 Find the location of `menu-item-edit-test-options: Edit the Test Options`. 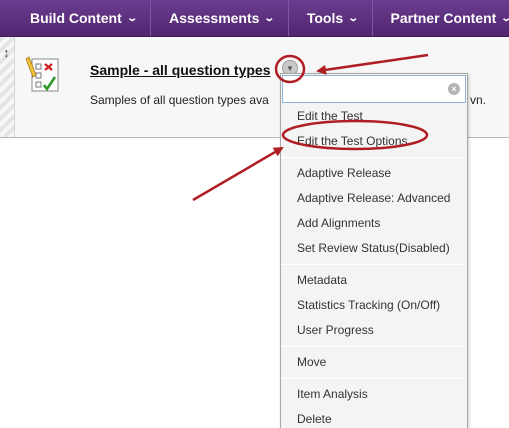

menu-item-edit-test-options: Edit the Test Options is located at coordinates (374, 141).